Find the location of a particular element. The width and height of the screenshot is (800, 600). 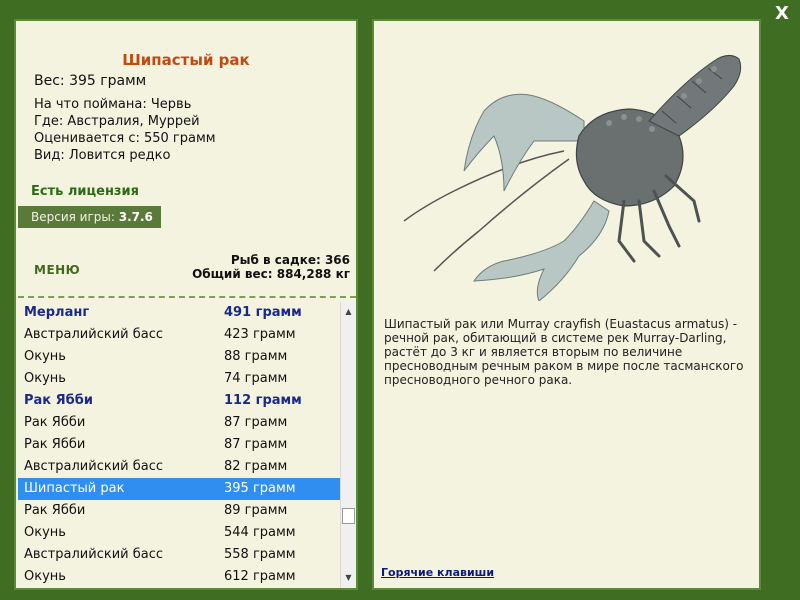

keepnet-weight: Общий вес: 884,288 кг is located at coordinates (271, 274).